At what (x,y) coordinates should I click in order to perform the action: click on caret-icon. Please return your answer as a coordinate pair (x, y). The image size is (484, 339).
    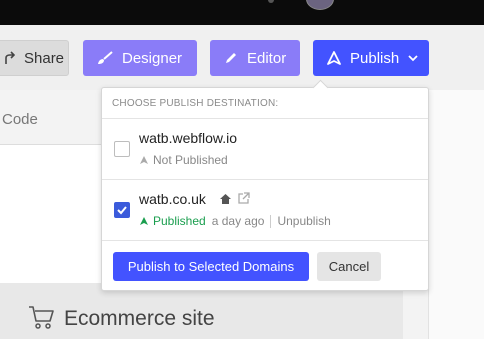
    Looking at the image, I should click on (271, 1).